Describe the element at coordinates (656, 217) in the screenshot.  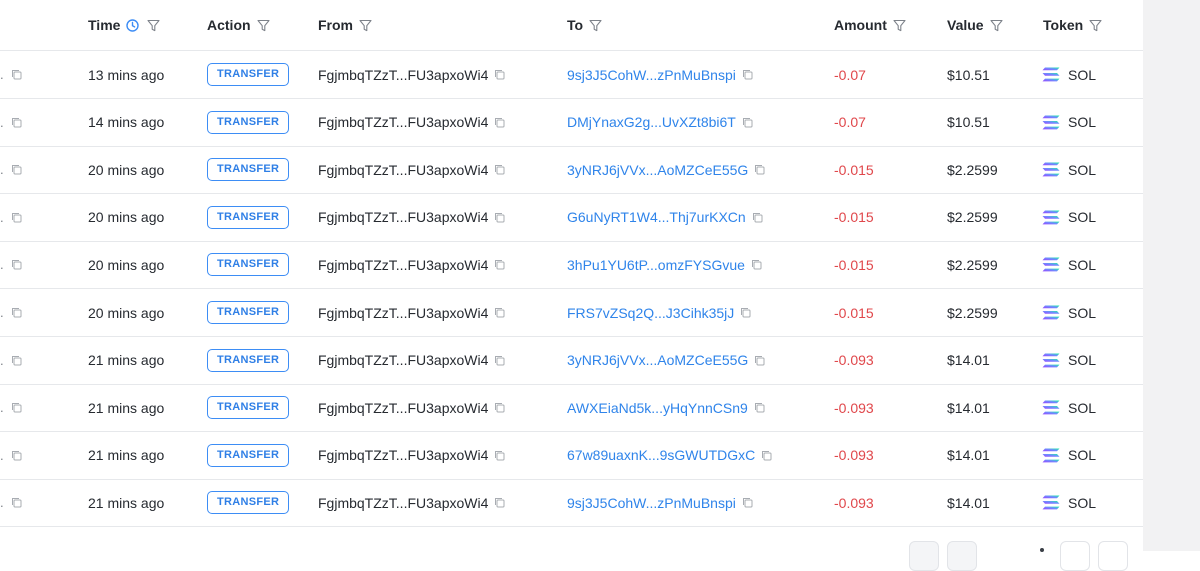
I see `to-address-link: G6uNyRT1W4...Thj7urKXCn` at that location.